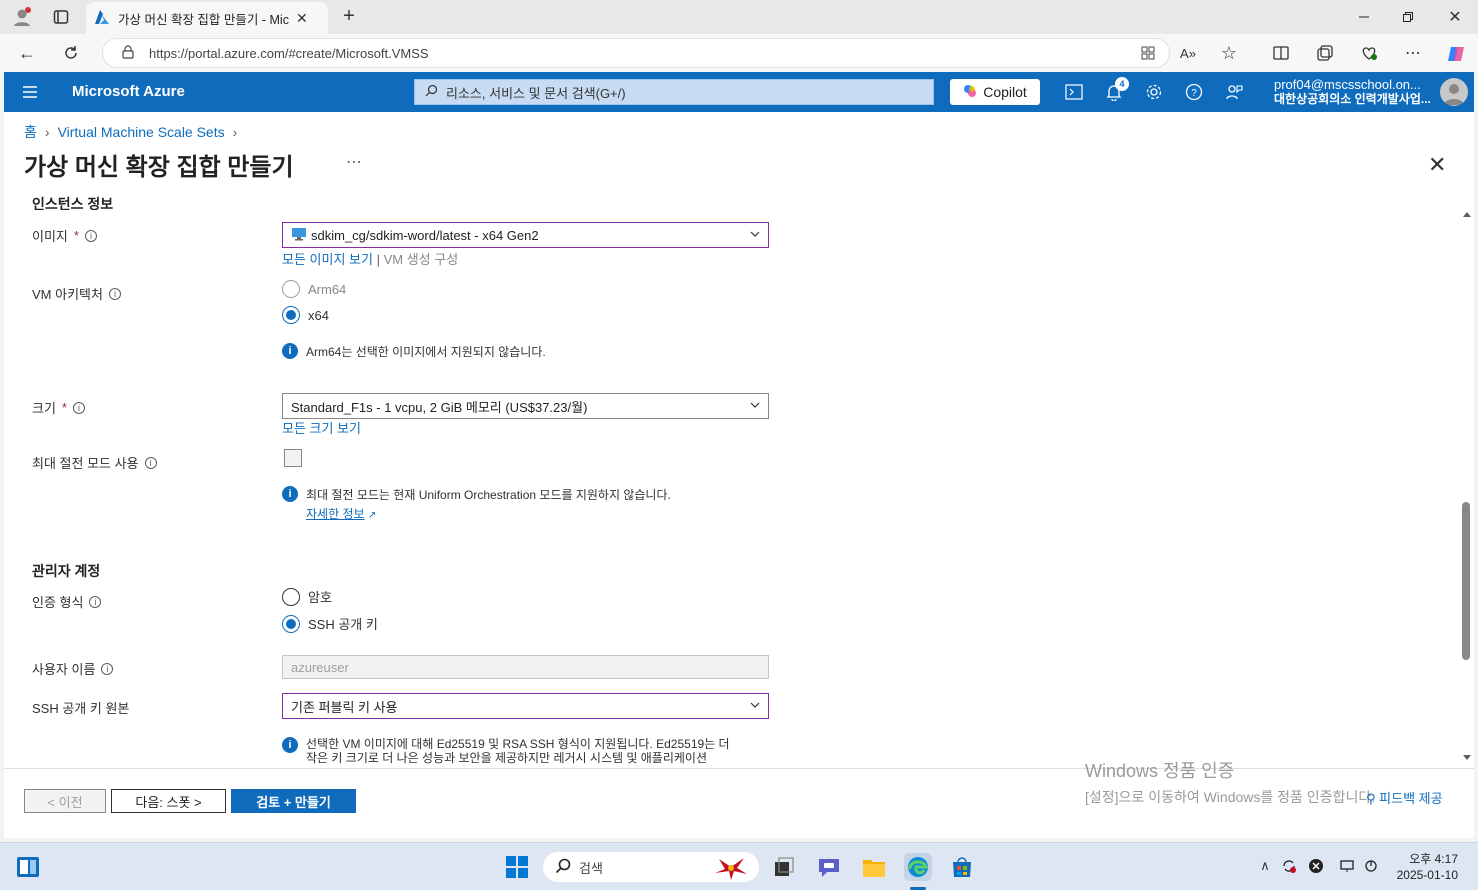 The height and width of the screenshot is (890, 1478). What do you see at coordinates (81, 708) in the screenshot?
I see `ssh-source-label: SSH 공개 키 원본` at bounding box center [81, 708].